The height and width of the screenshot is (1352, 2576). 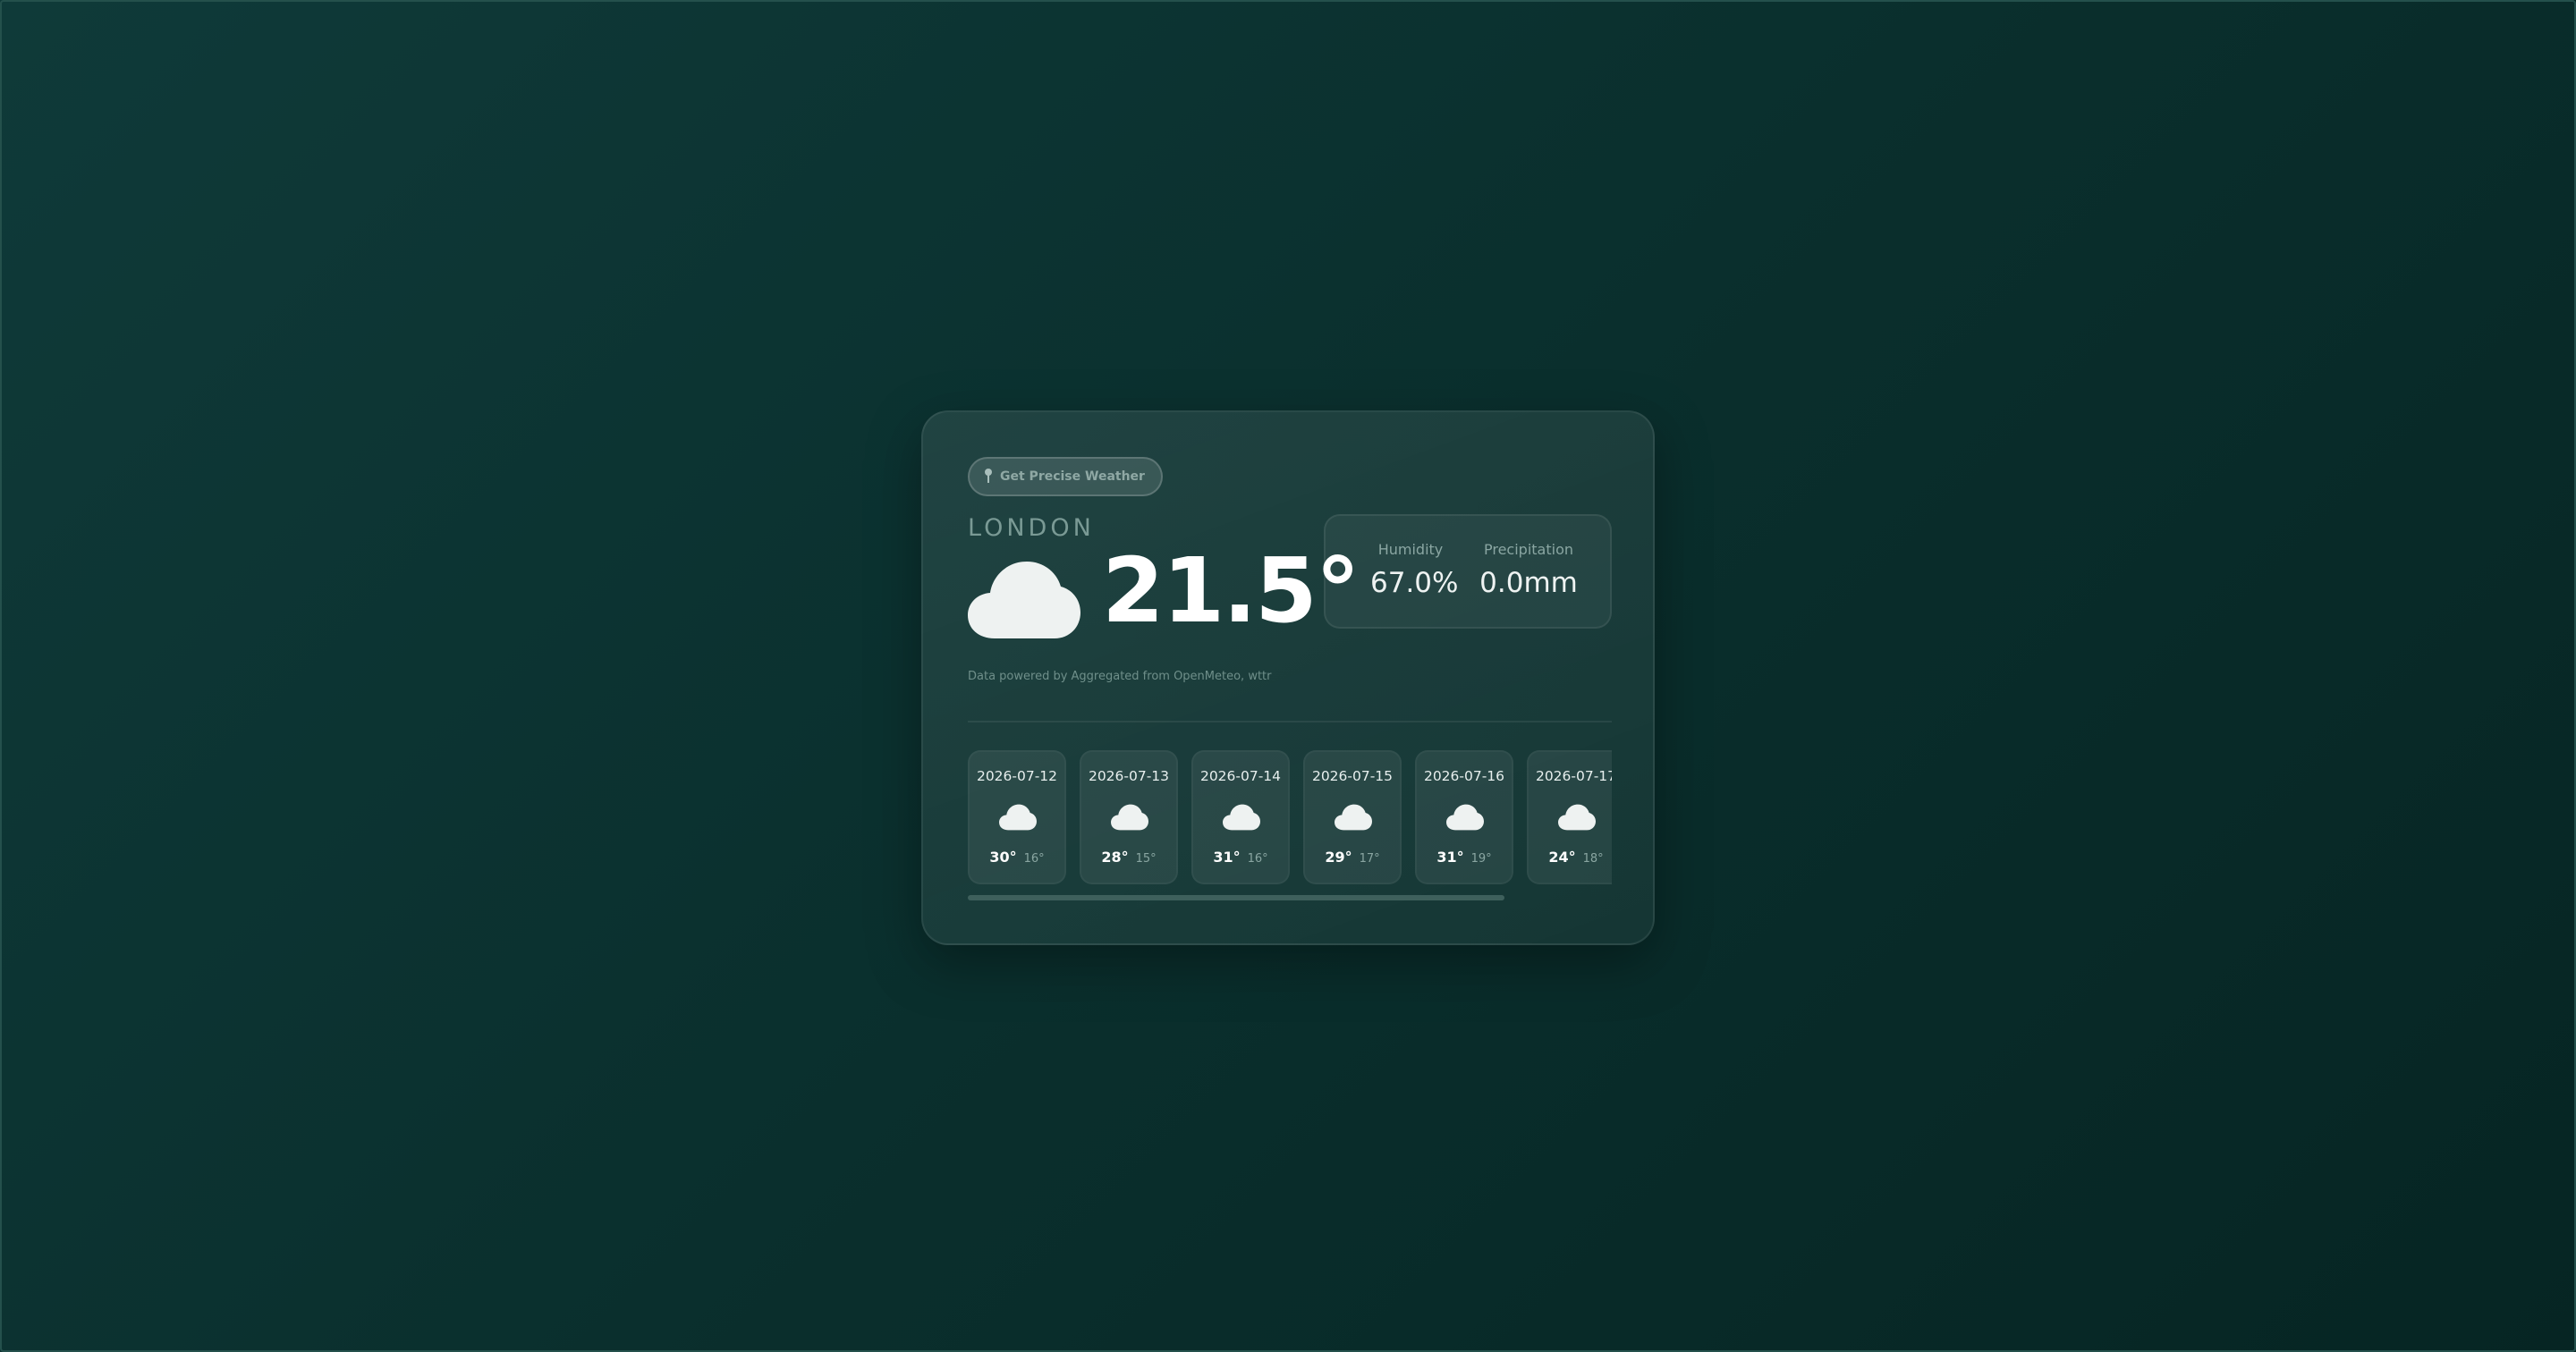 I want to click on humidity-label: Humidity, so click(x=1410, y=549).